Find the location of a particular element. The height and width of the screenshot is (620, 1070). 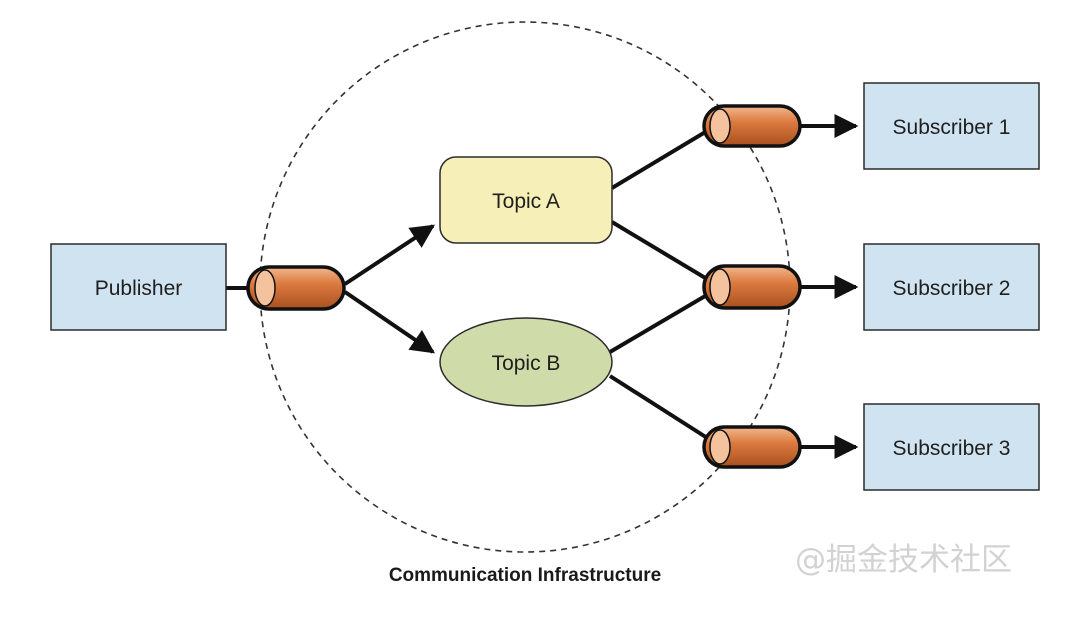

topic-a-to-channel-2-line is located at coordinates (662, 252).